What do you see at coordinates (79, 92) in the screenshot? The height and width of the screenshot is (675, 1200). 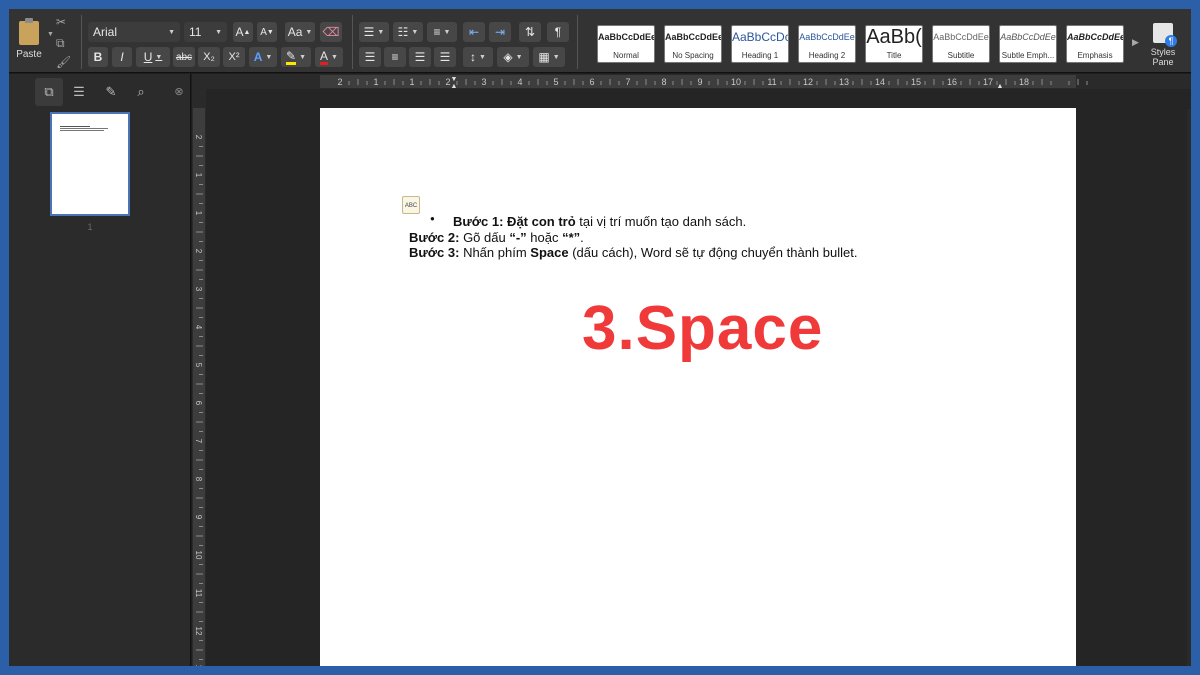 I see `document-map-icon: ☰` at bounding box center [79, 92].